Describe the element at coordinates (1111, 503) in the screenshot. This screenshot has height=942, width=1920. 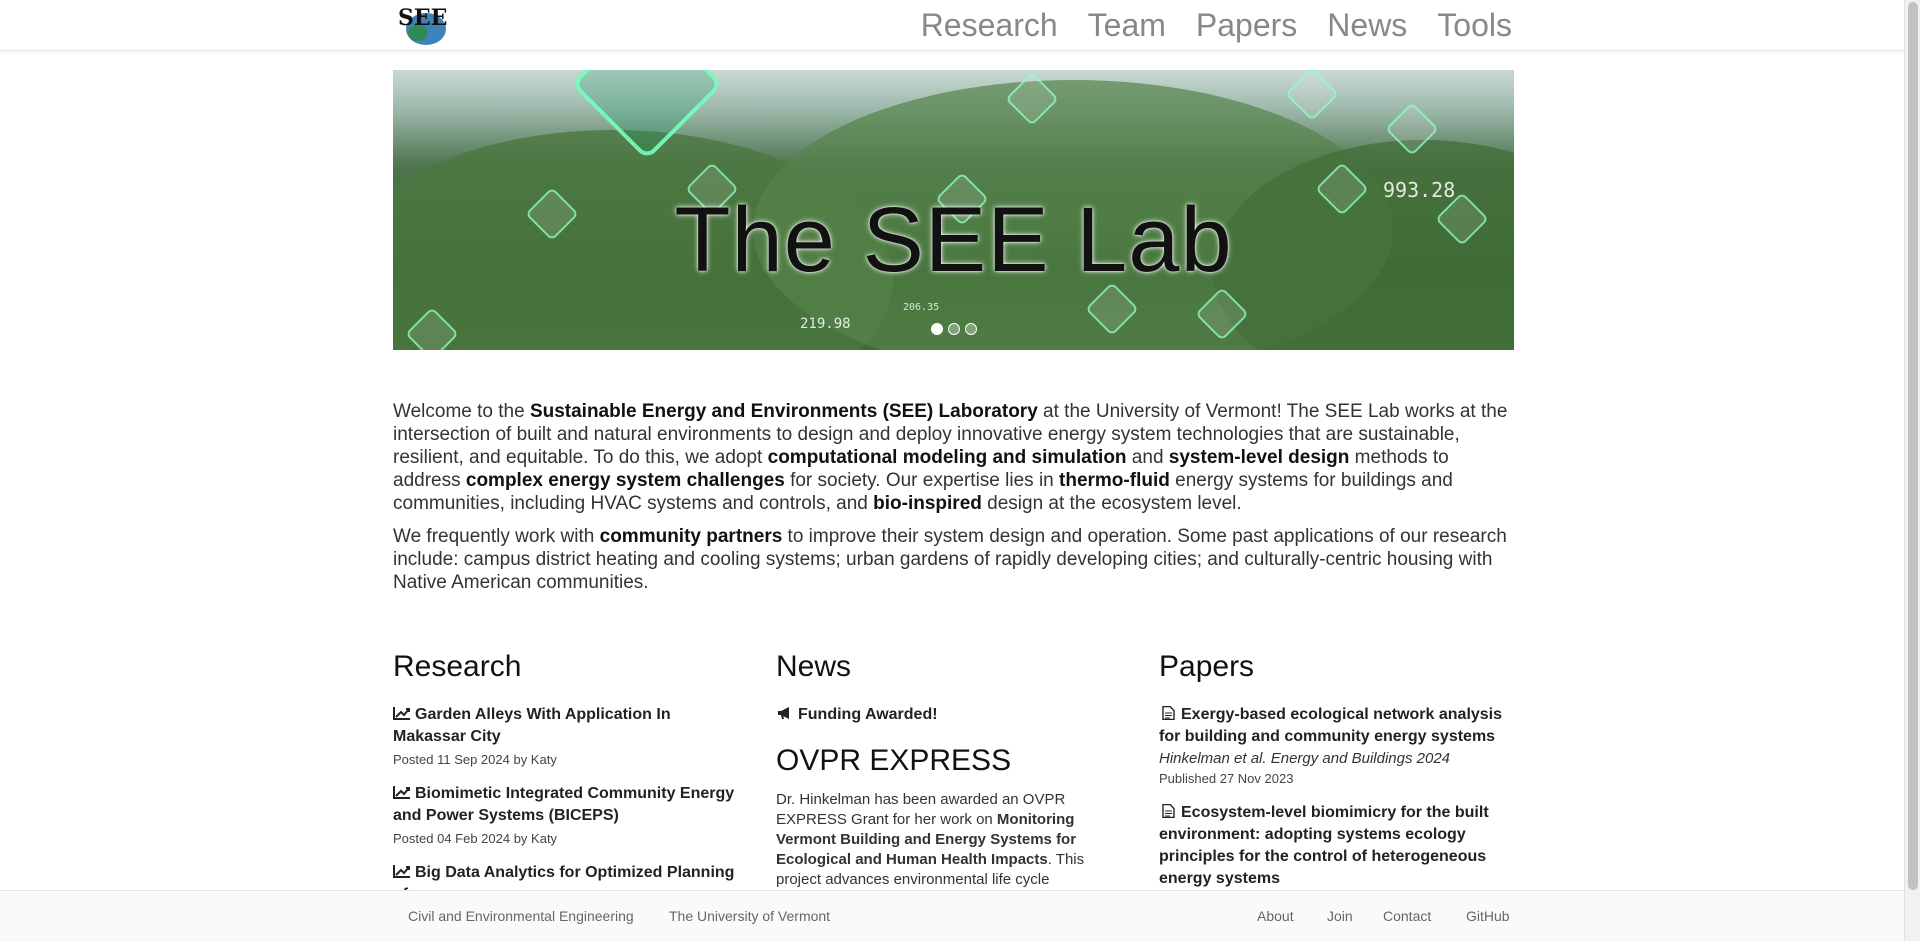
I see `intro-text: design at the ecosystem level.` at that location.